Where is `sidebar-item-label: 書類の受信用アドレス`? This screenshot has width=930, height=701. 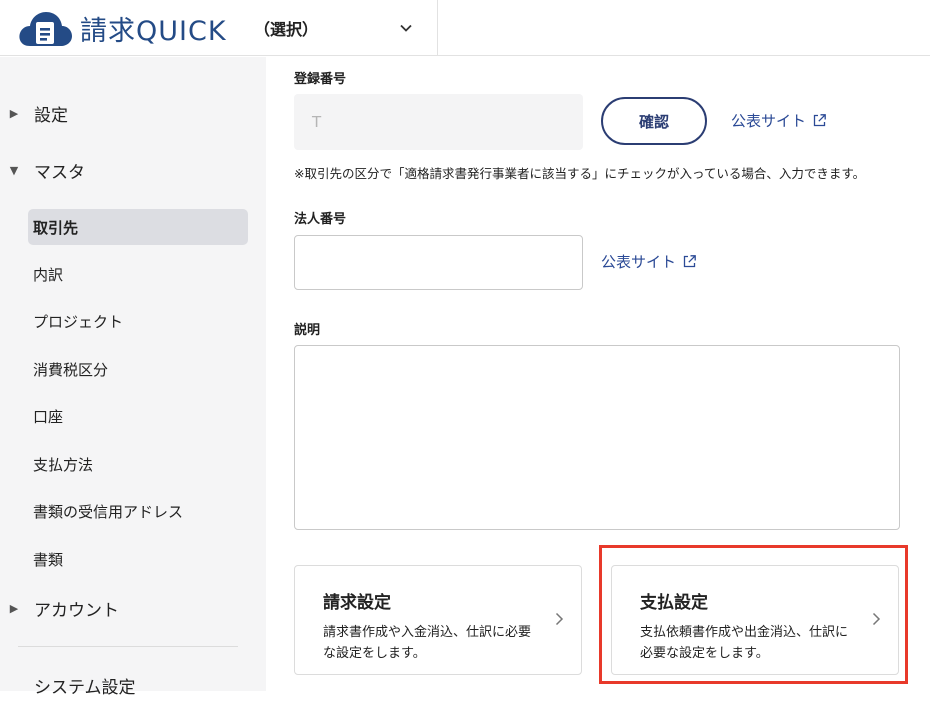 sidebar-item-label: 書類の受信用アドレス is located at coordinates (108, 511).